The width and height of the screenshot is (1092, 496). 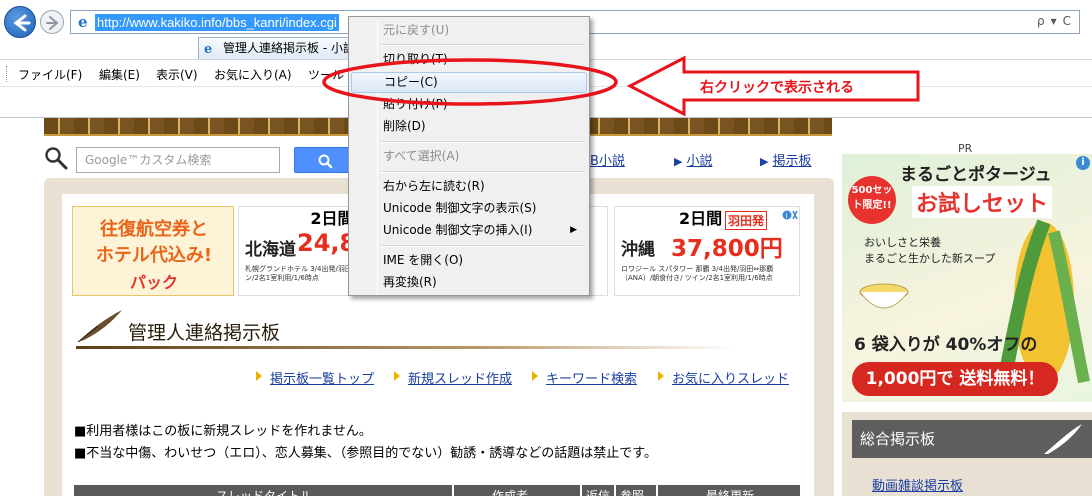 I want to click on menu-view: 表示(V), so click(x=177, y=74).